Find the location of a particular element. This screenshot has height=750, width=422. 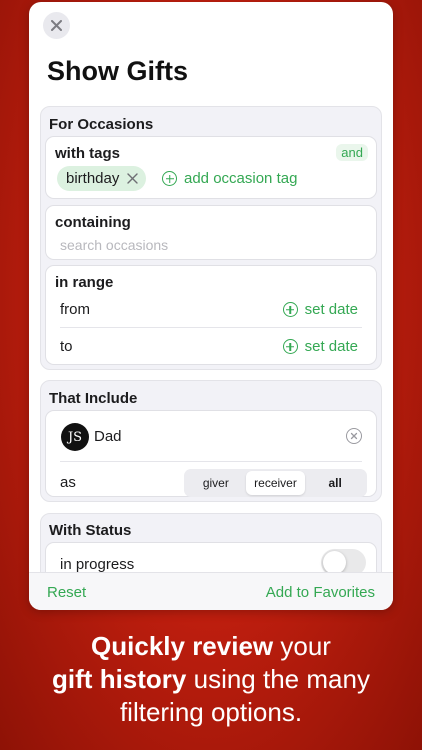

role-giver: giver is located at coordinates (216, 483).